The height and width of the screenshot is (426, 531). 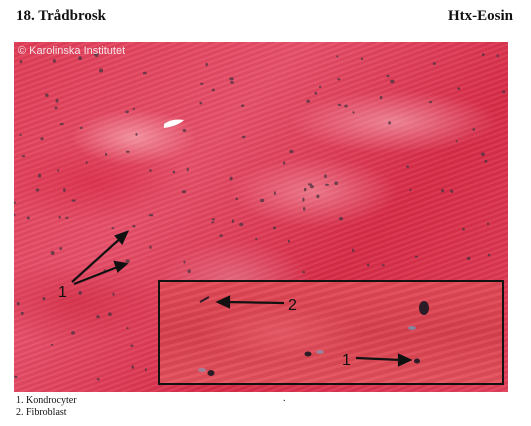 What do you see at coordinates (379, 359) in the screenshot?
I see `arrow-1-inset` at bounding box center [379, 359].